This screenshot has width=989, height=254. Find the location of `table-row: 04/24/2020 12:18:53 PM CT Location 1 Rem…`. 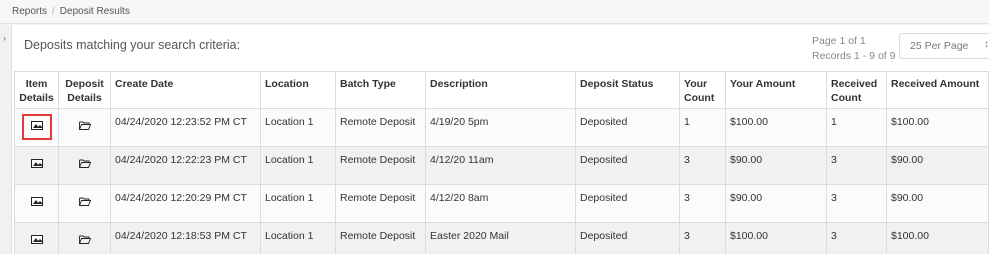

table-row: 04/24/2020 12:18:53 PM CT Location 1 Rem… is located at coordinates (501, 238).